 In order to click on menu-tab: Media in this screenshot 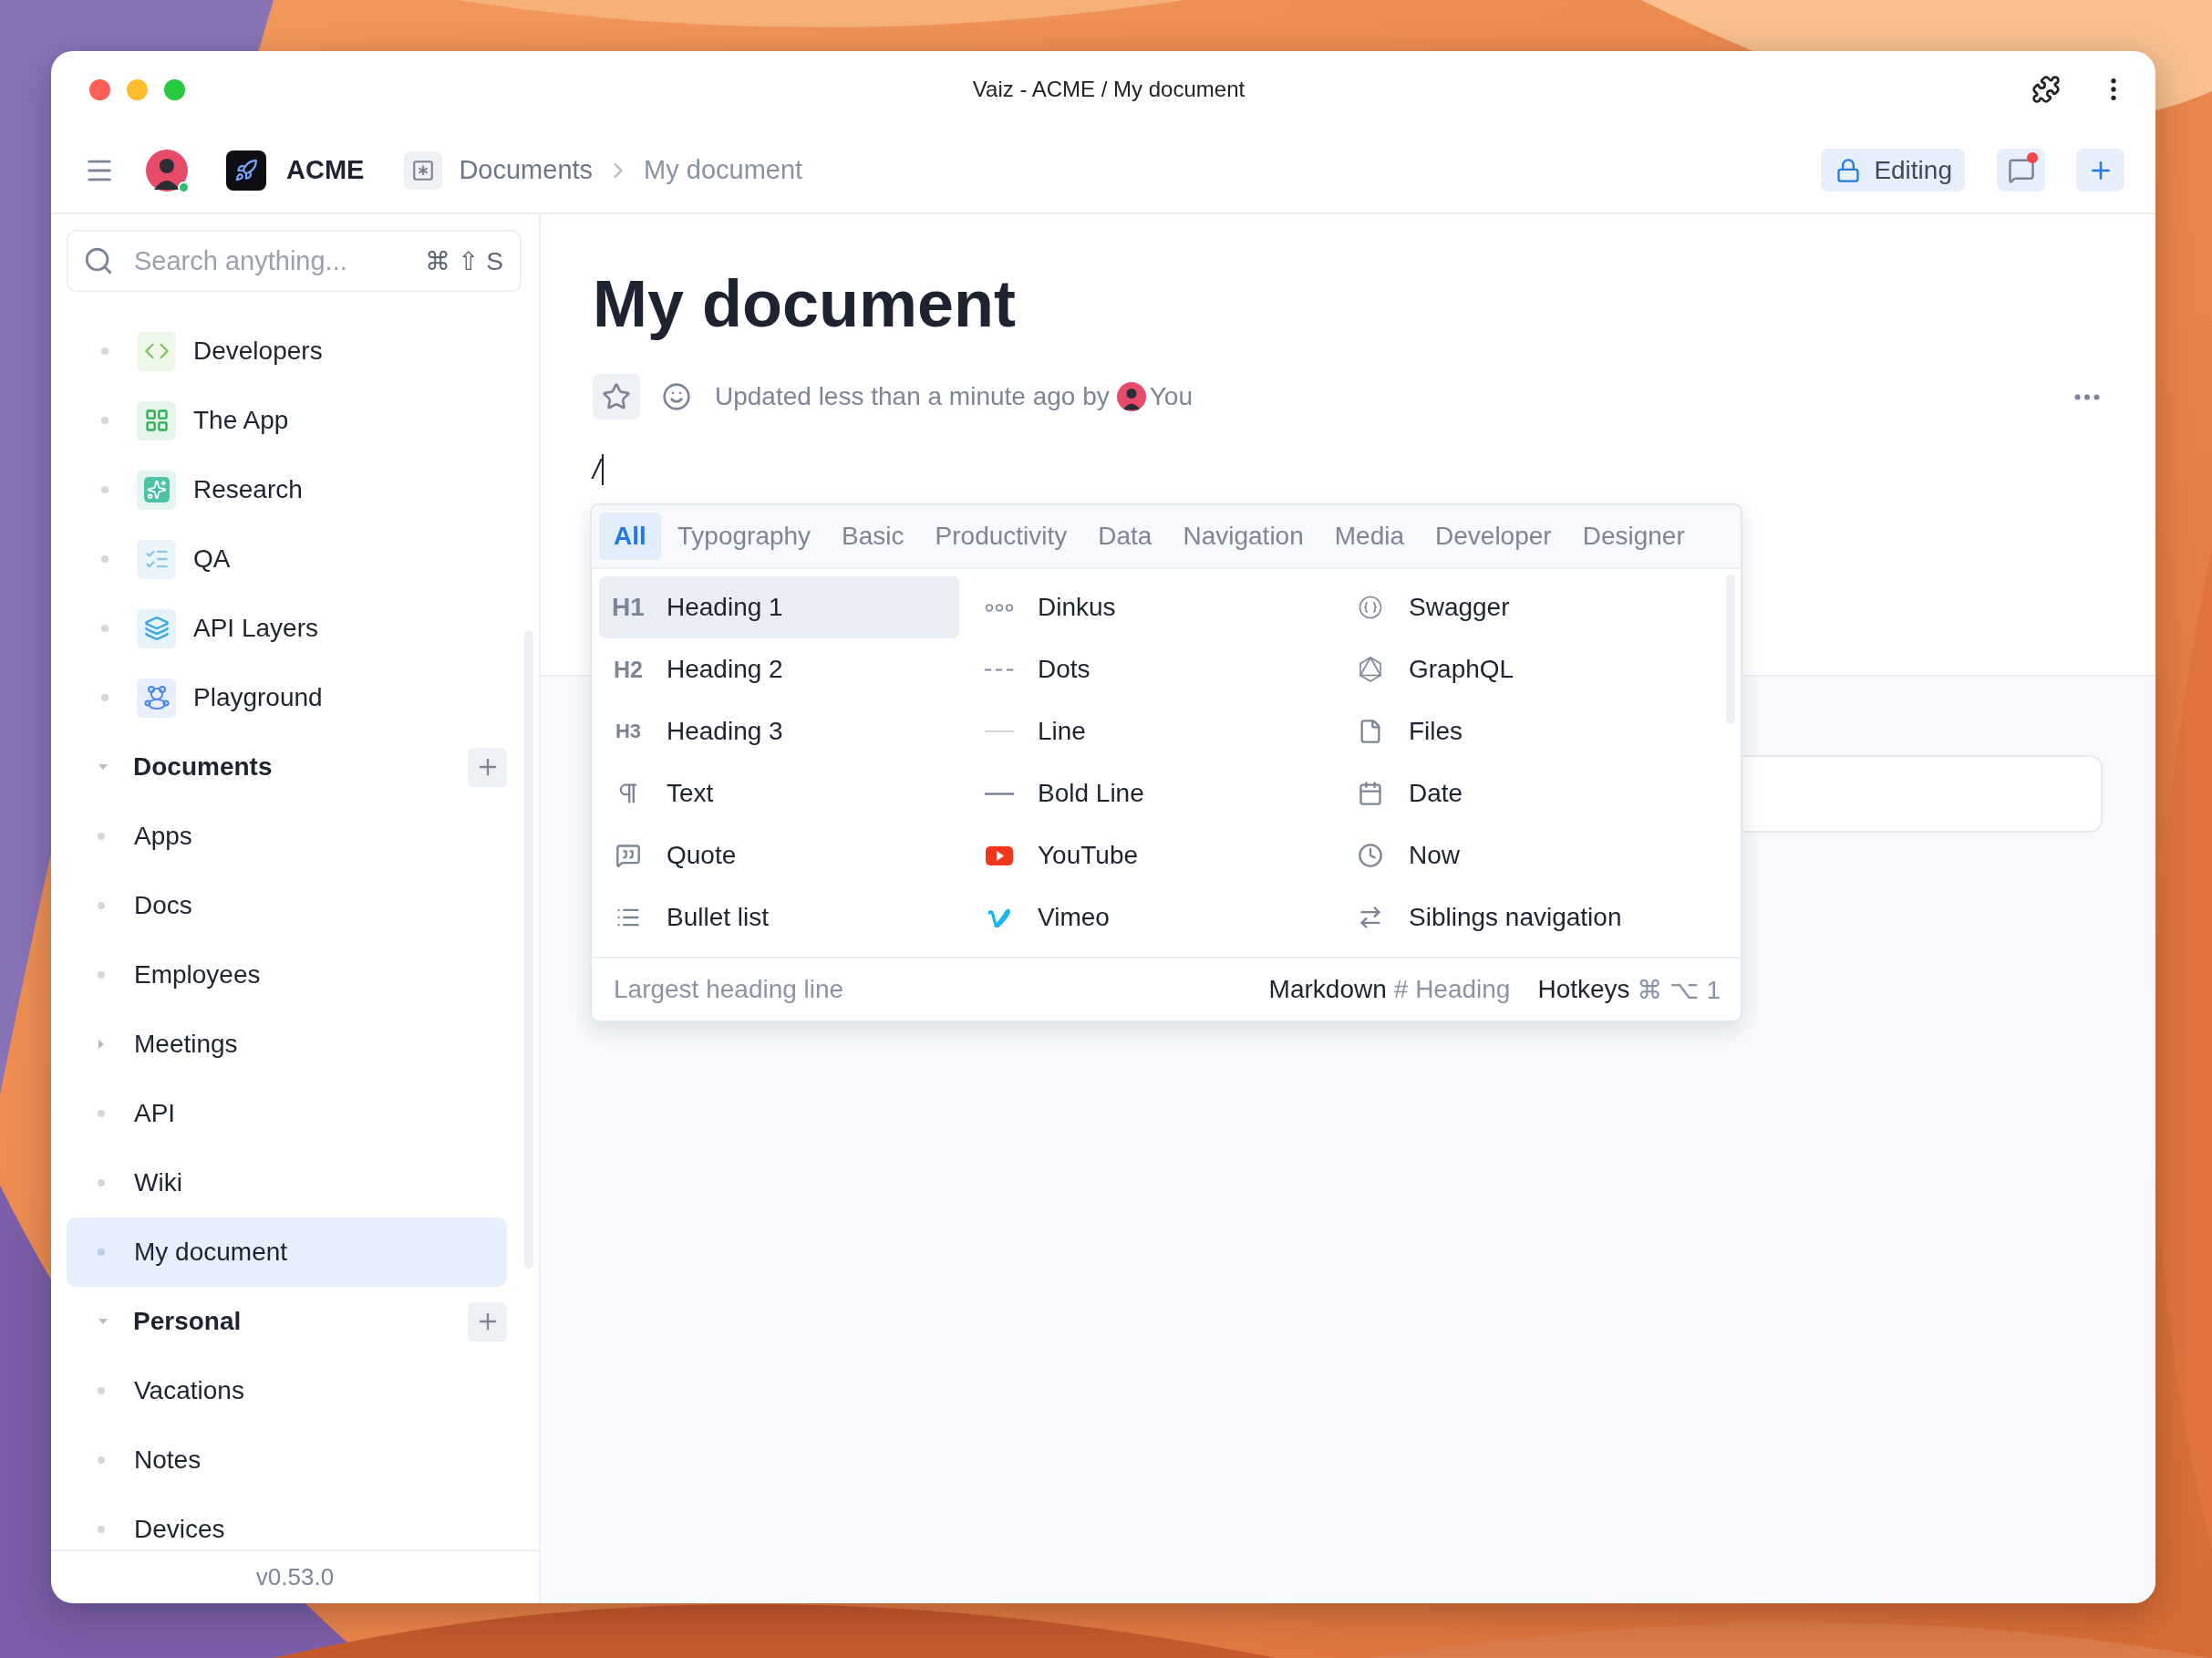, I will do `click(1370, 536)`.